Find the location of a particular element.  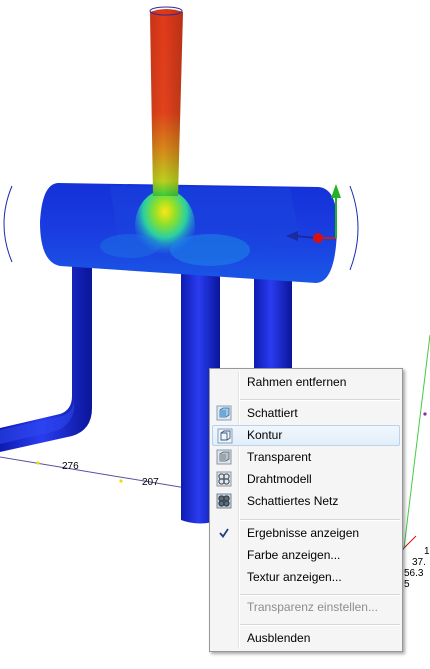

shaded-mesh-icon is located at coordinates (224, 501).